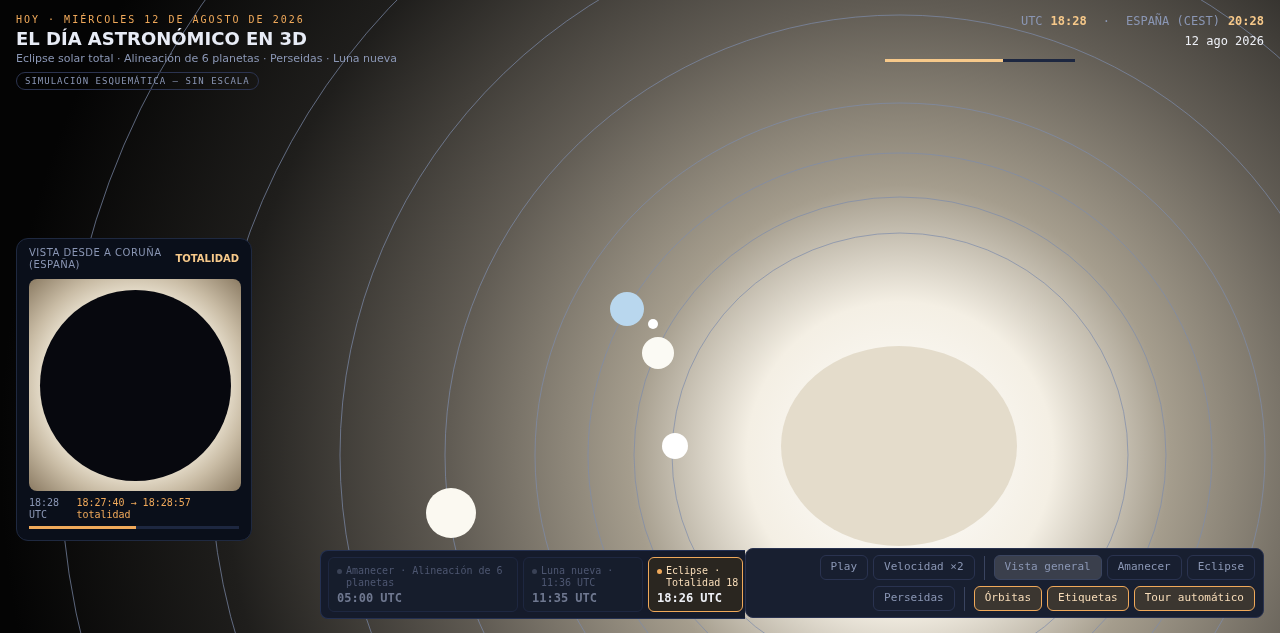  I want to click on event-label: Luna nueva · 11:36 UTC, so click(578, 577).